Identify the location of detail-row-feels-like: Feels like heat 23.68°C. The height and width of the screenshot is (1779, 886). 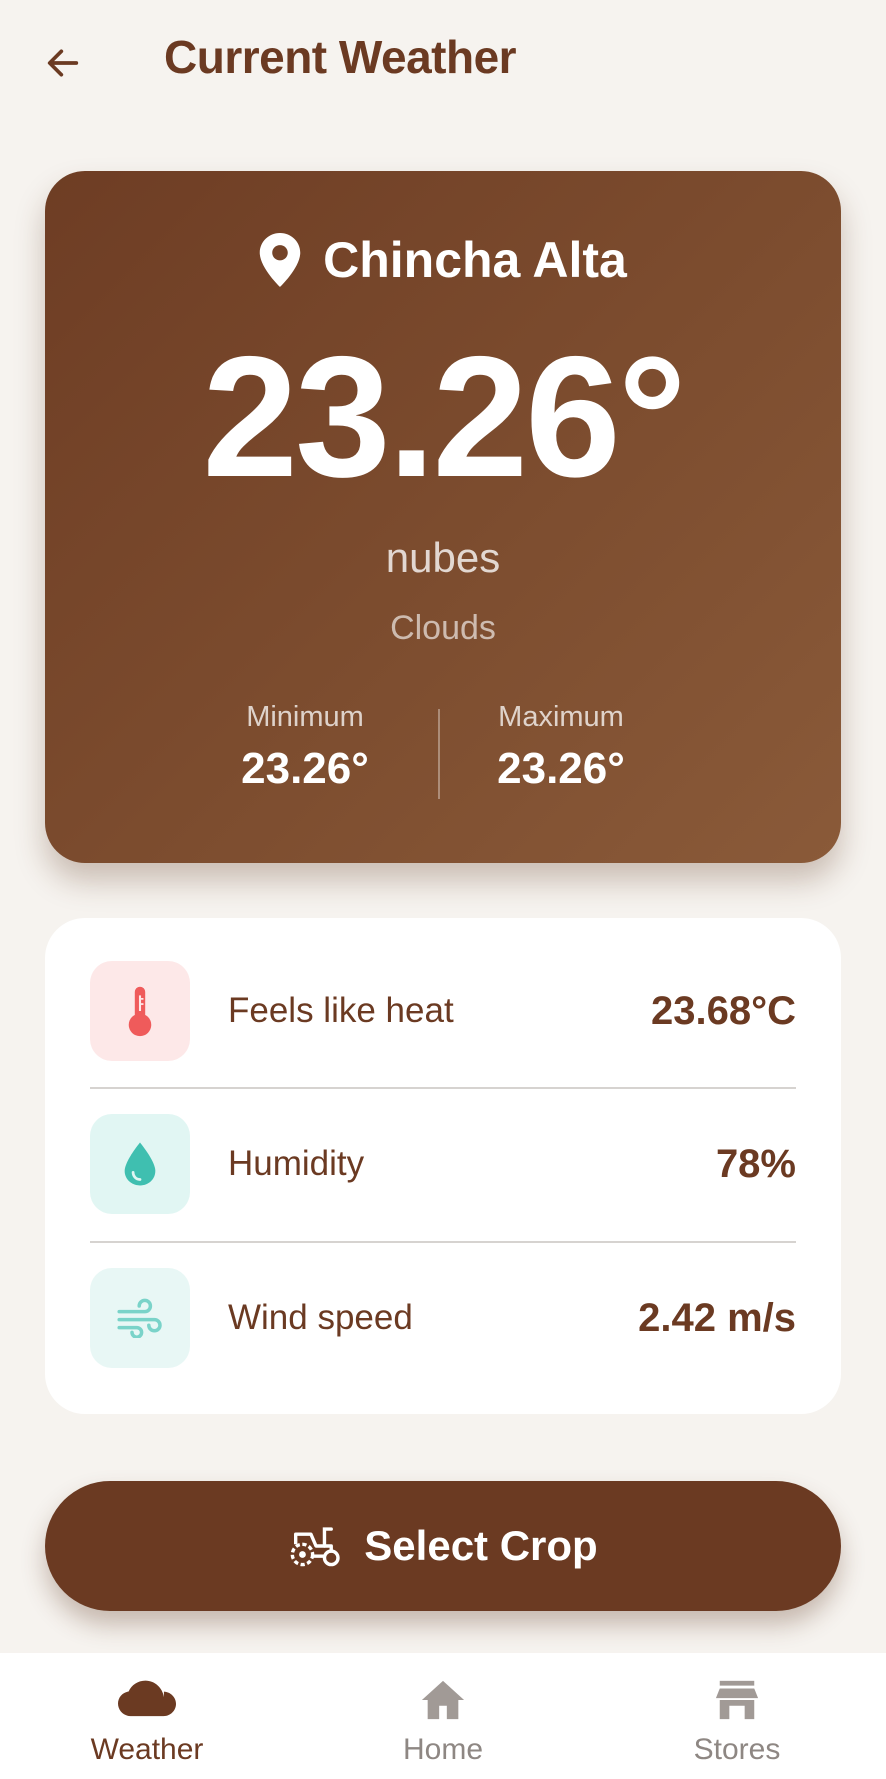
(443, 1011).